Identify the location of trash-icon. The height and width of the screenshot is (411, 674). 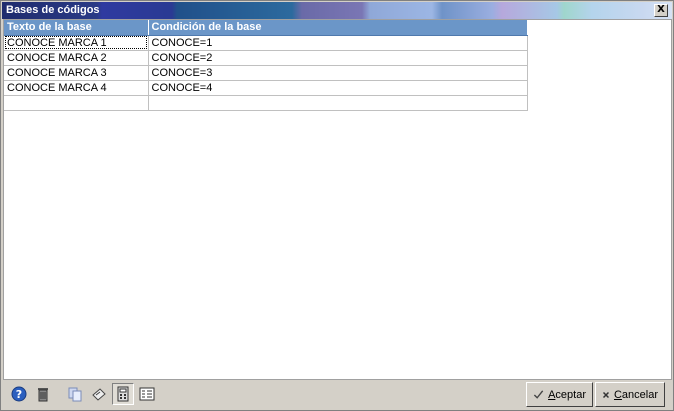
(43, 395).